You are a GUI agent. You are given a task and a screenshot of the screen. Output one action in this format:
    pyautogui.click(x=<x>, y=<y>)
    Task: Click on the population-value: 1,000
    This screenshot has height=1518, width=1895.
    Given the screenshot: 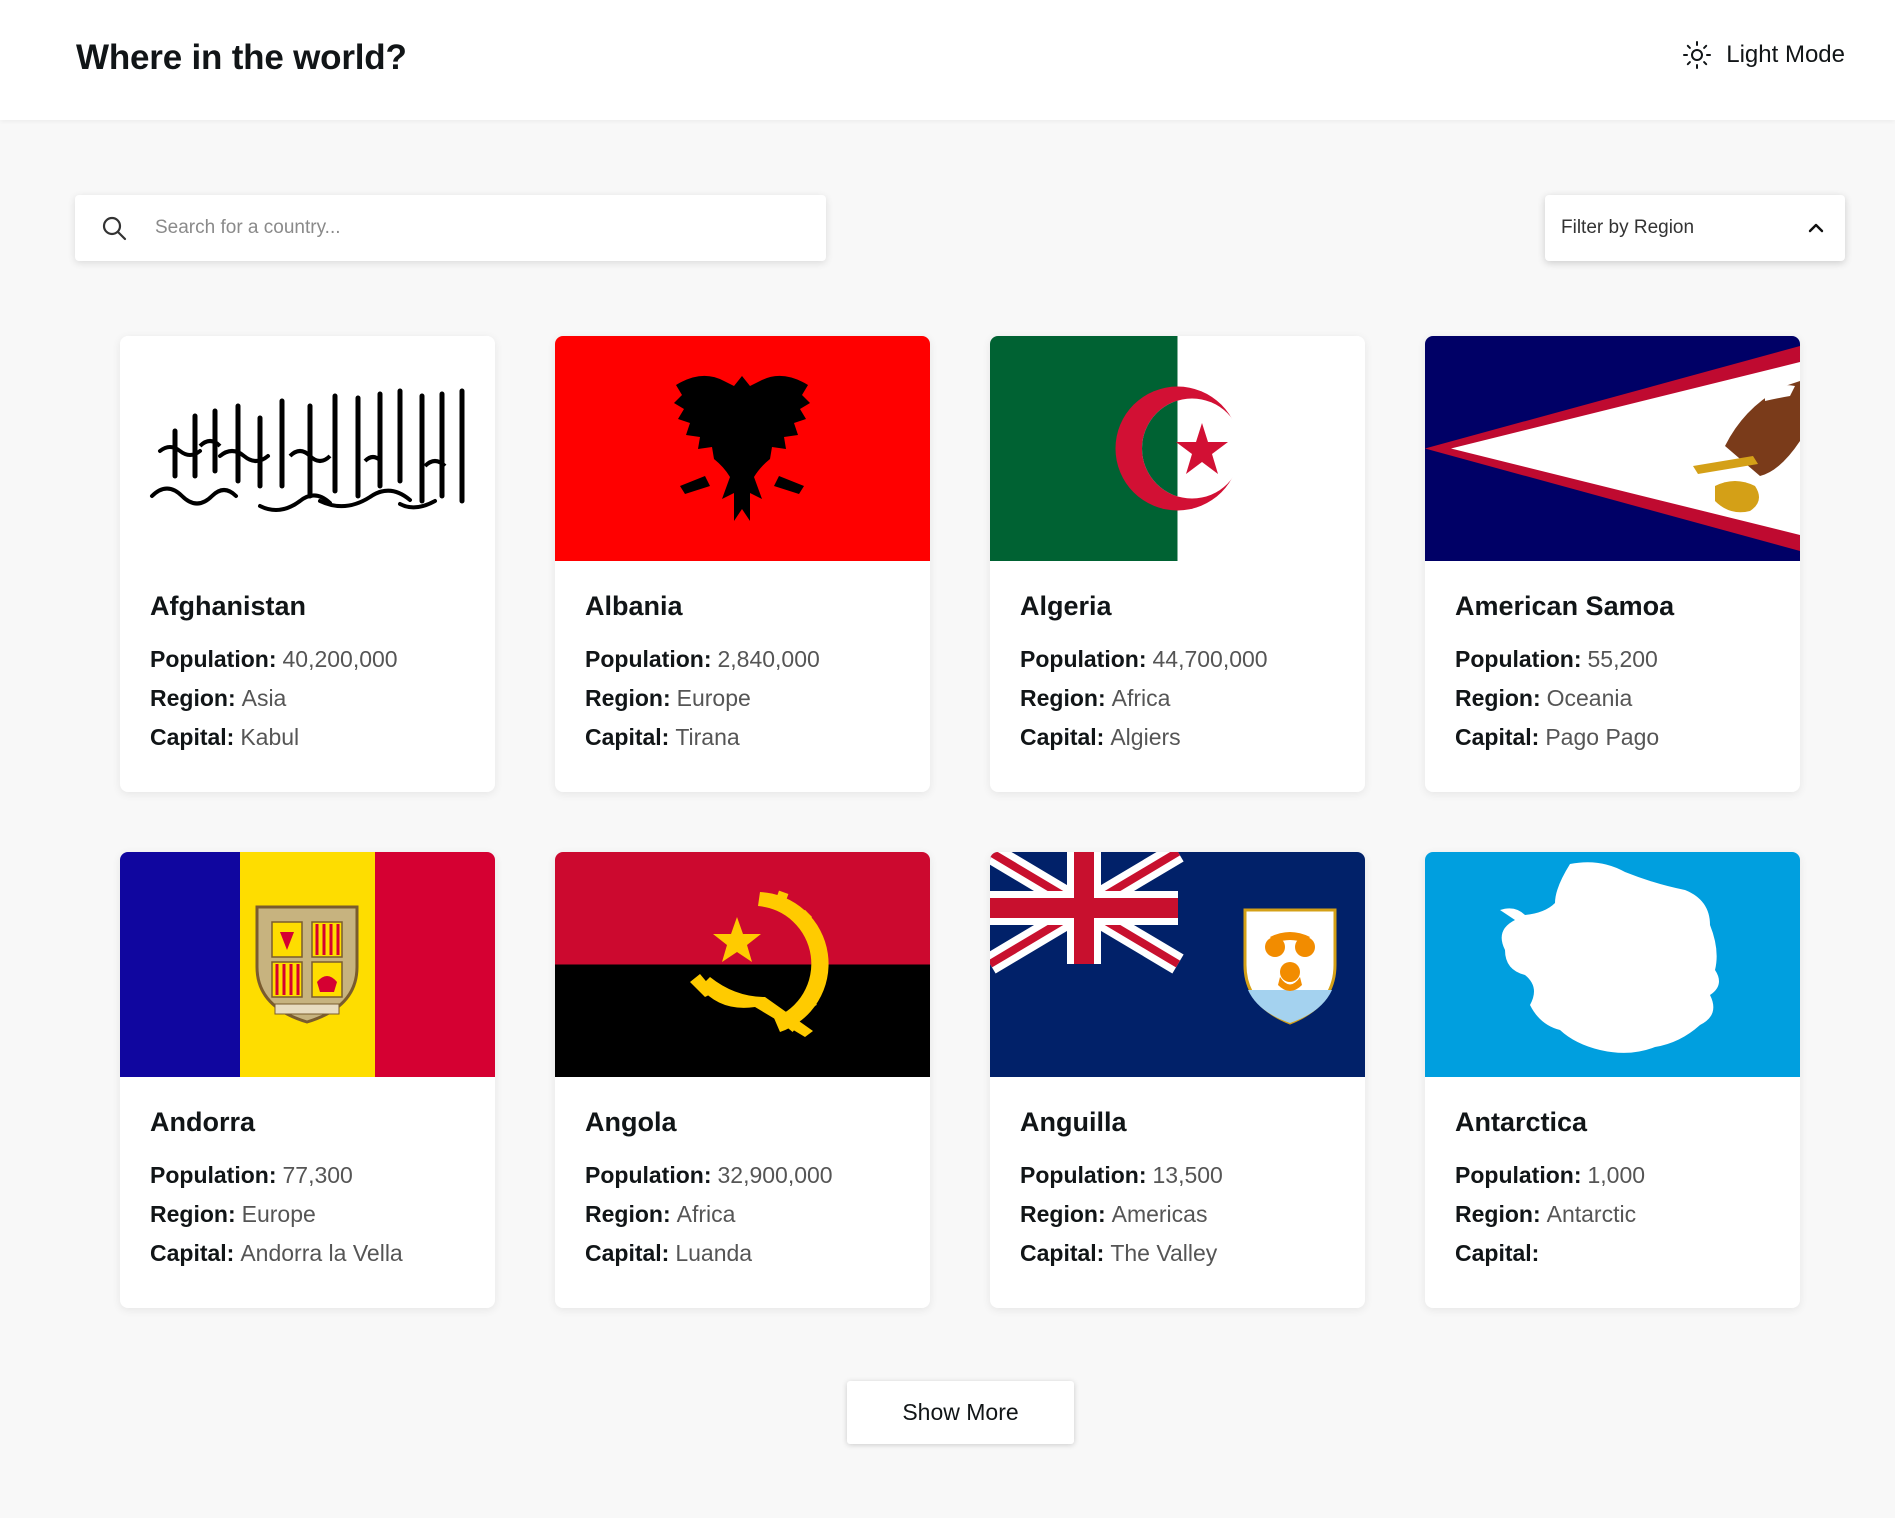 What is the action you would take?
    pyautogui.click(x=1616, y=1175)
    